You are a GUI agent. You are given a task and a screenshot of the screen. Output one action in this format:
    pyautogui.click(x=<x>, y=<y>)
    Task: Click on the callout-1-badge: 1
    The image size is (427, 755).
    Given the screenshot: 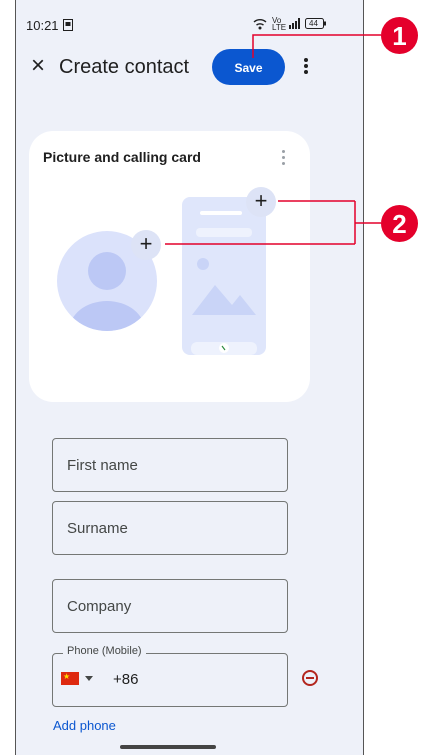 What is the action you would take?
    pyautogui.click(x=399, y=35)
    